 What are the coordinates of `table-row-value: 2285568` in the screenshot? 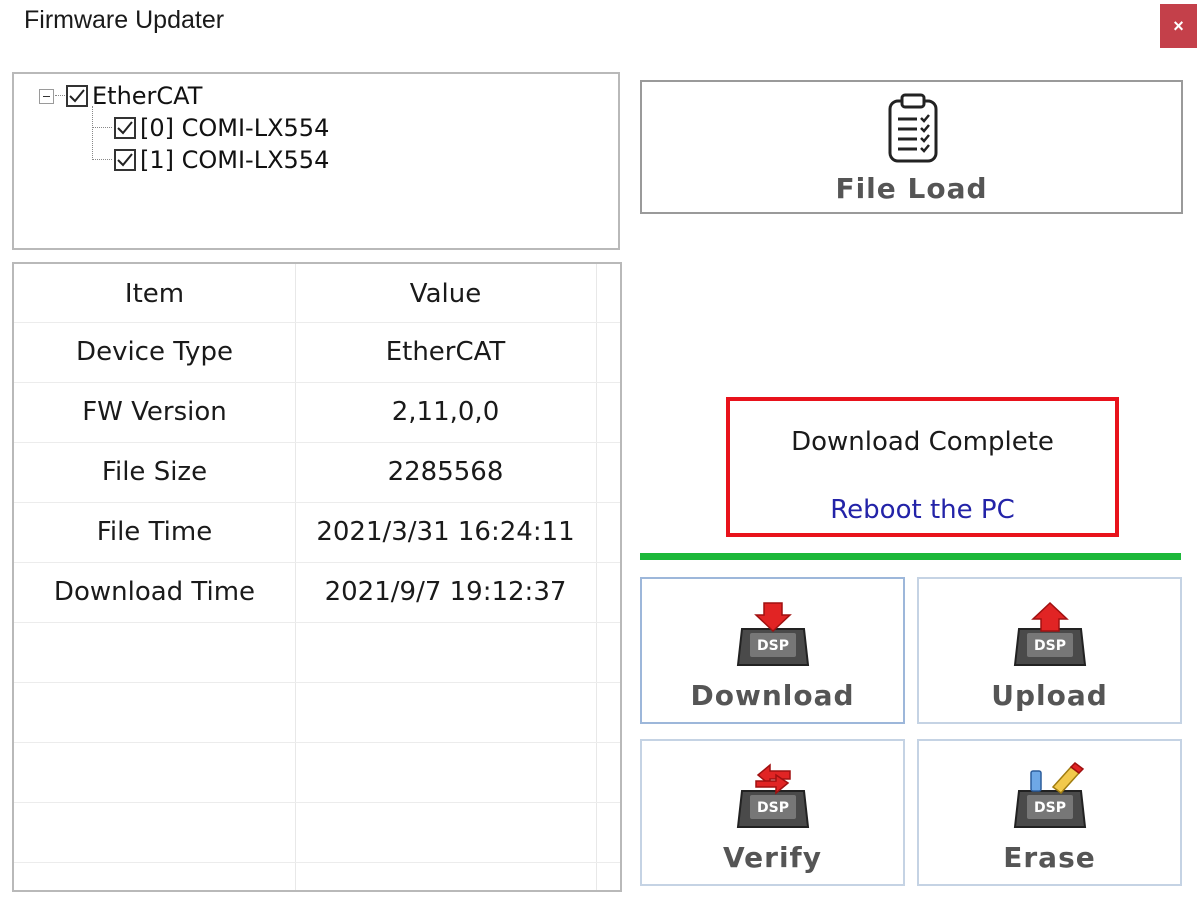 It's located at (445, 472).